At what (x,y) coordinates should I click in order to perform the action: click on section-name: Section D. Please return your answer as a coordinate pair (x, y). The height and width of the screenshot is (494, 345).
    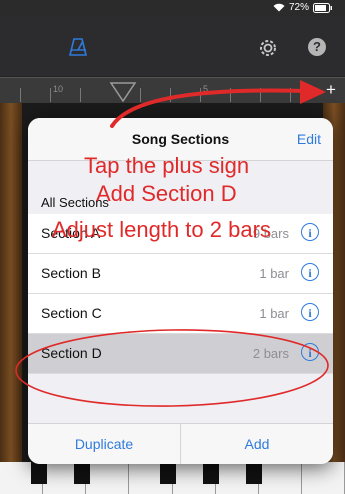
    Looking at the image, I should click on (71, 353).